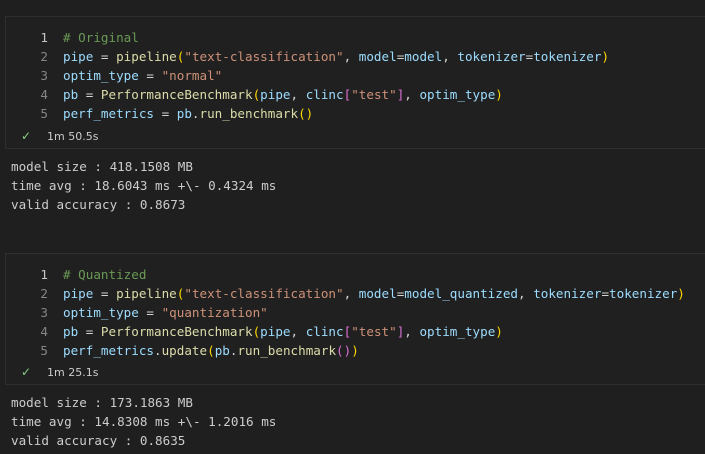 Image resolution: width=705 pixels, height=454 pixels. What do you see at coordinates (461, 293) in the screenshot?
I see `code-token: model_quantized` at bounding box center [461, 293].